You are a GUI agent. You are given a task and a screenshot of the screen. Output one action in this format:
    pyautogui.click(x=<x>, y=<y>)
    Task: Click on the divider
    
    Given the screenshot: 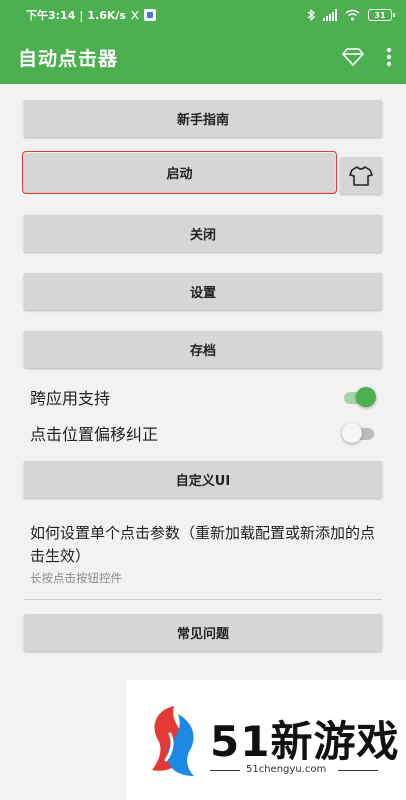 What is the action you would take?
    pyautogui.click(x=203, y=599)
    